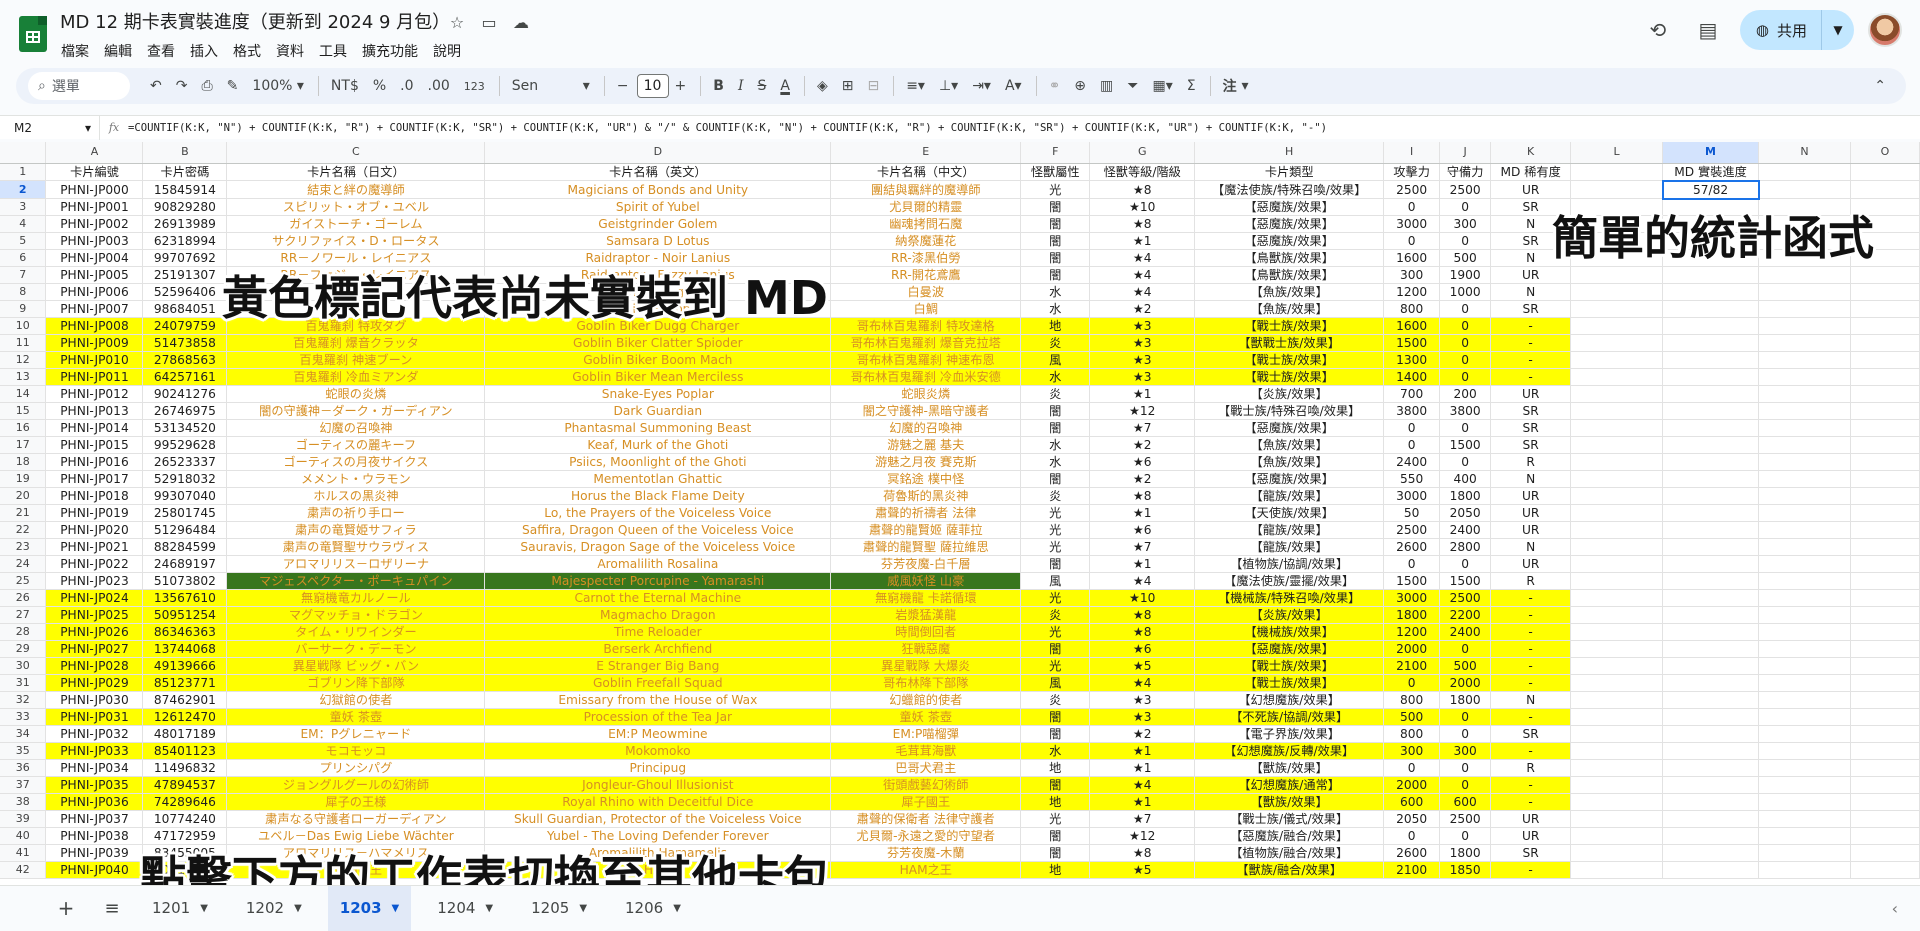  Describe the element at coordinates (1289, 224) in the screenshot. I see `cell: 【惡魔族/效果】` at that location.